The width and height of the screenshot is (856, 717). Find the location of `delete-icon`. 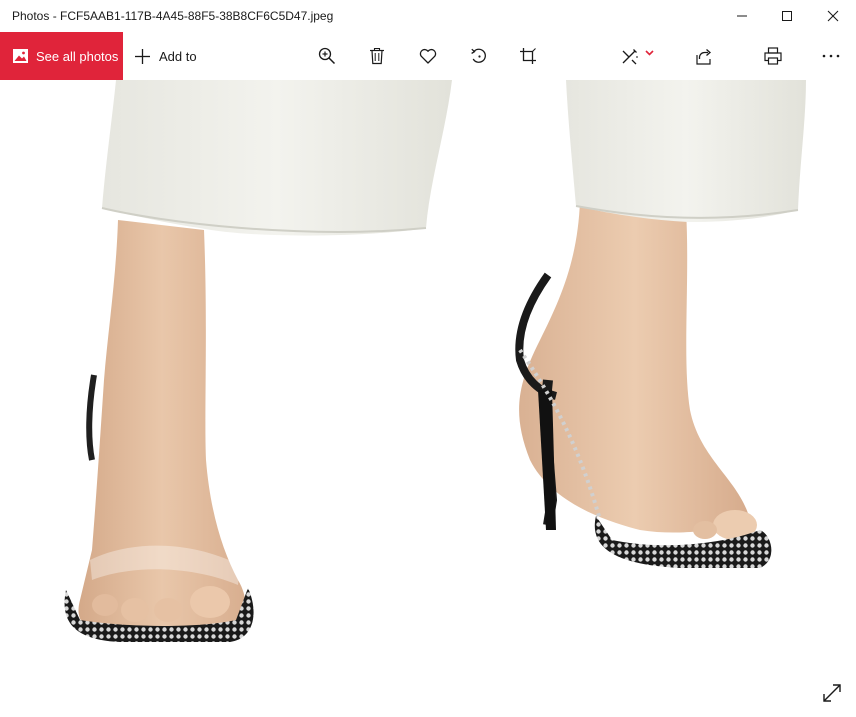

delete-icon is located at coordinates (377, 56).